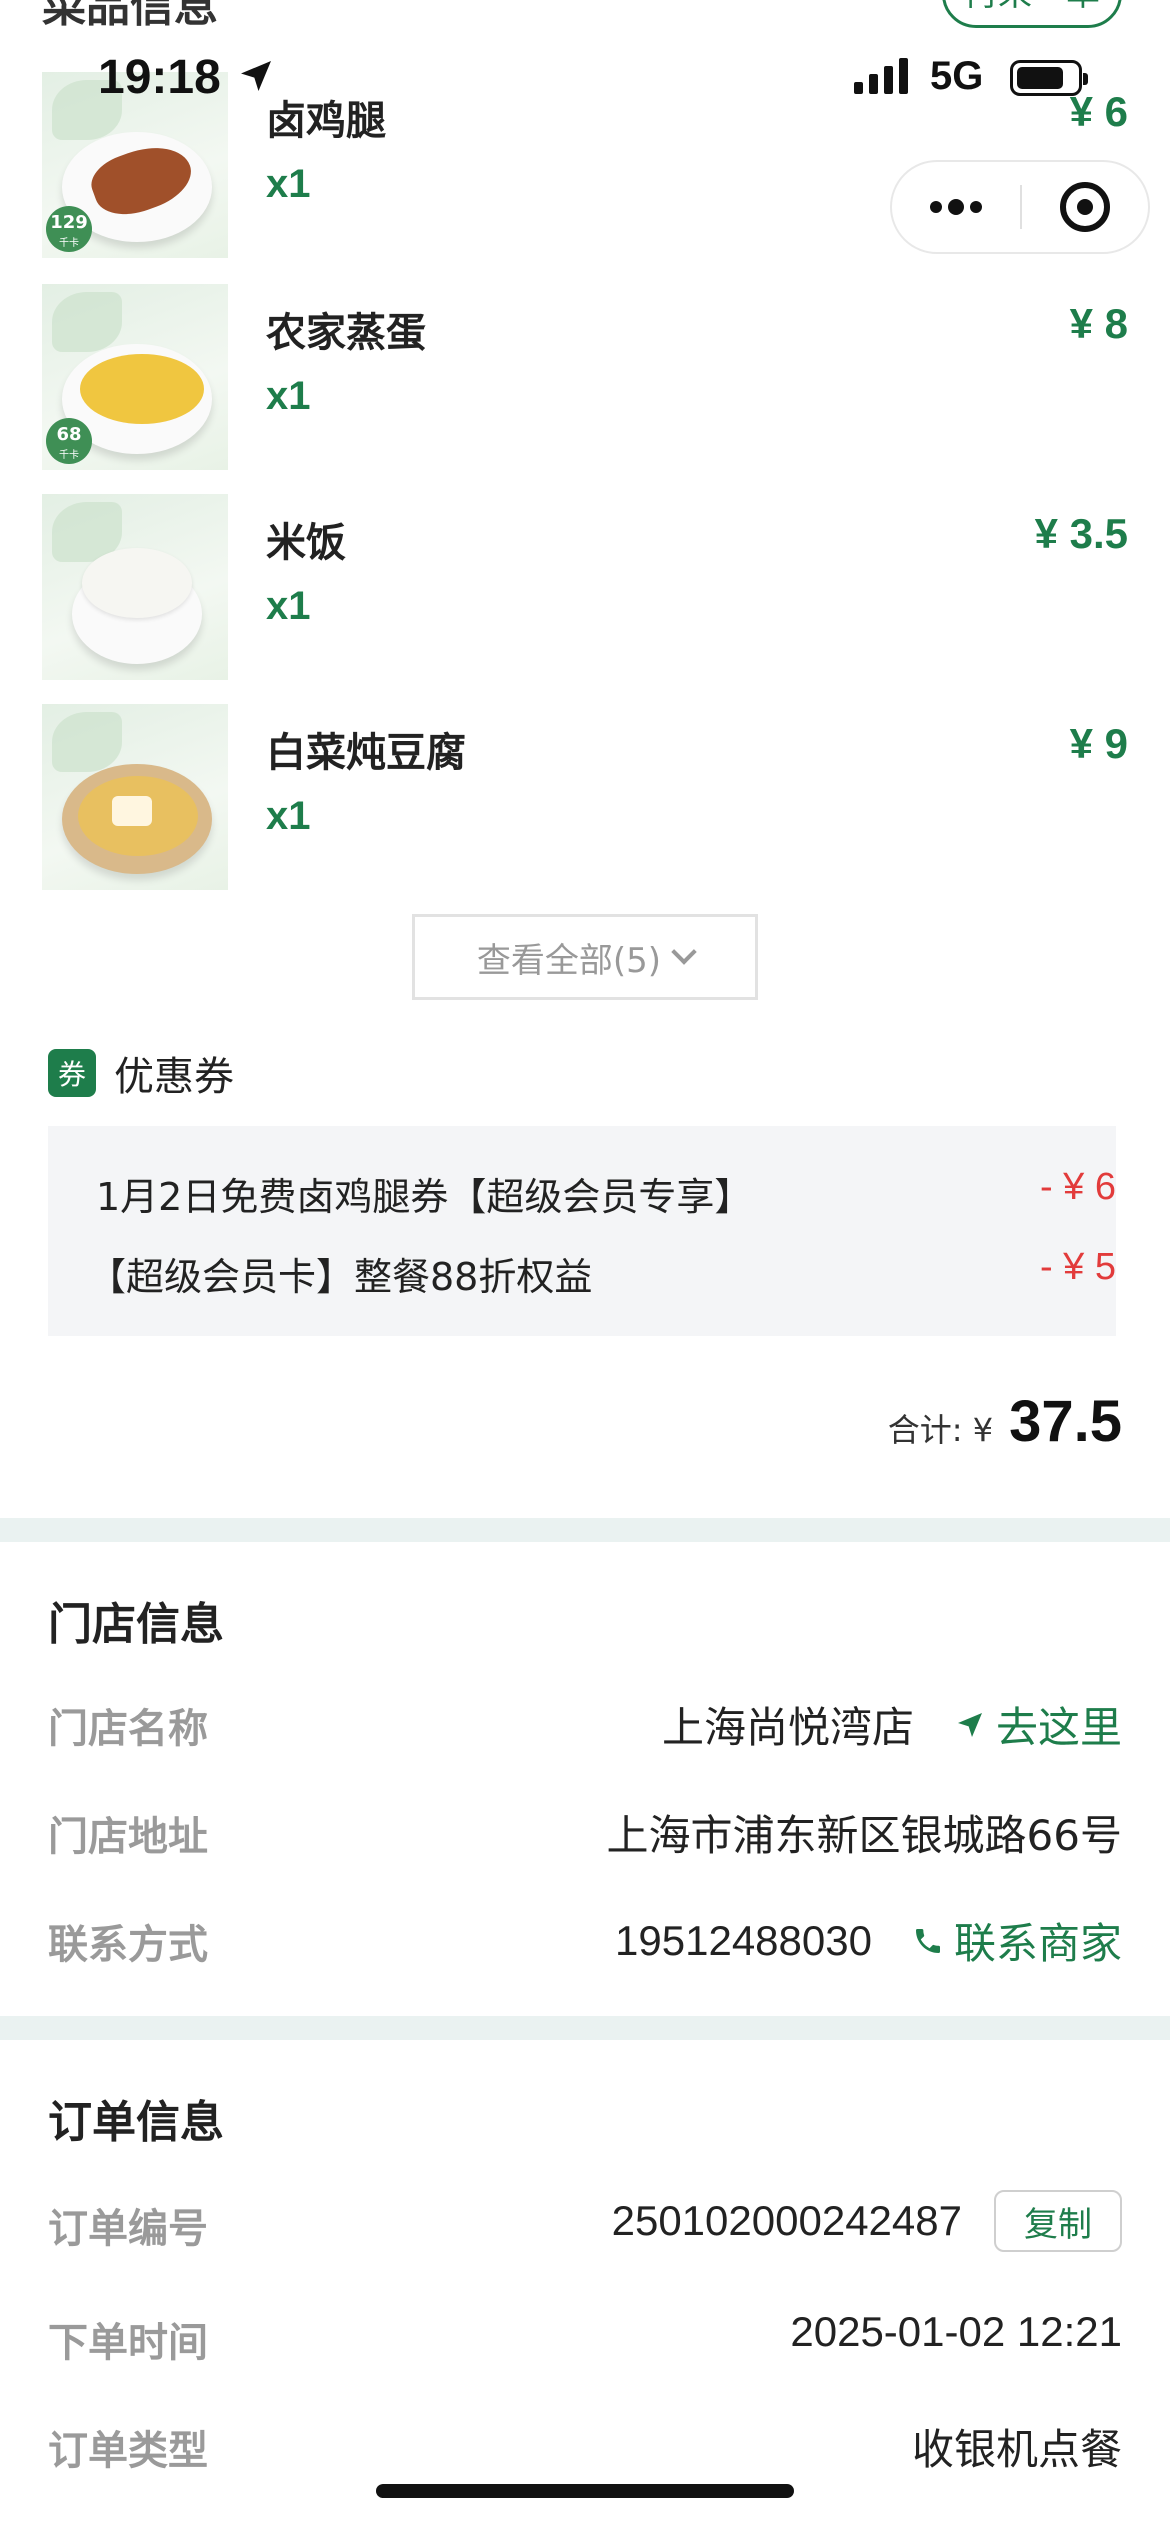  What do you see at coordinates (881, 76) in the screenshot?
I see `signal-icon` at bounding box center [881, 76].